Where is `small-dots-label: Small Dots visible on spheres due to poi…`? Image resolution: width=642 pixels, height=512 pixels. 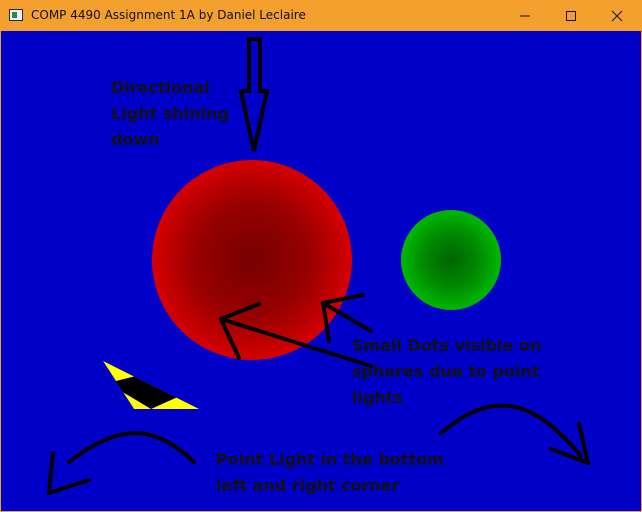 small-dots-label: Small Dots visible on spheres due to poi… is located at coordinates (446, 372).